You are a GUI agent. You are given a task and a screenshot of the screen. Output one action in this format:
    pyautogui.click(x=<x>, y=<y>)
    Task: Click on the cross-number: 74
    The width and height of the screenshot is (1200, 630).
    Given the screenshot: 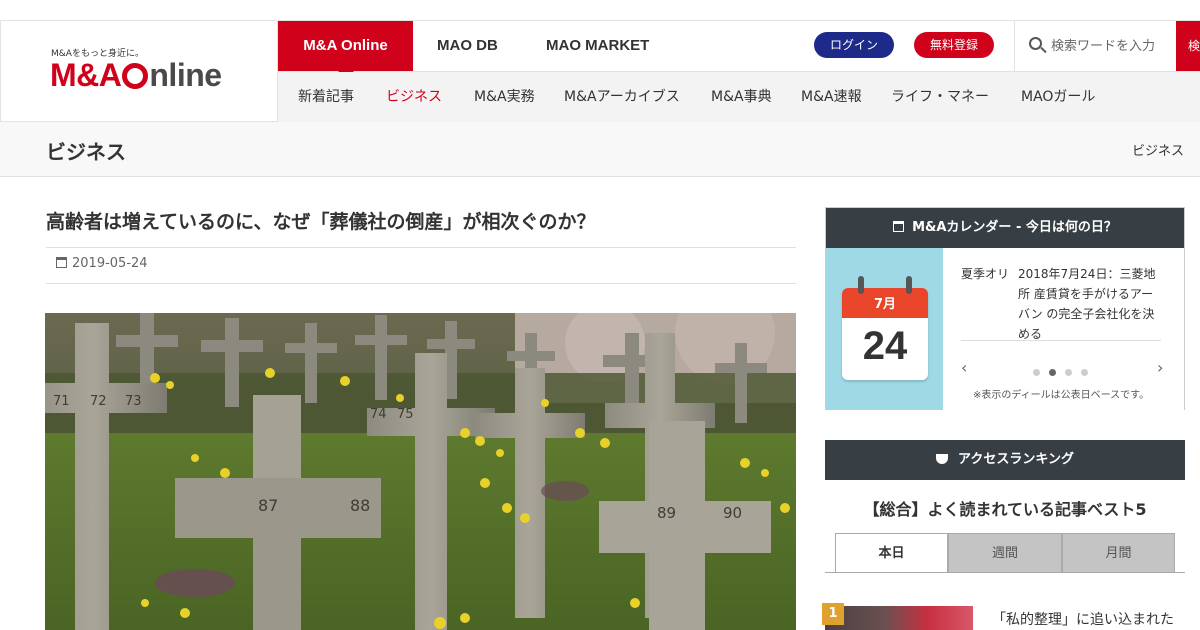 What is the action you would take?
    pyautogui.click(x=378, y=414)
    